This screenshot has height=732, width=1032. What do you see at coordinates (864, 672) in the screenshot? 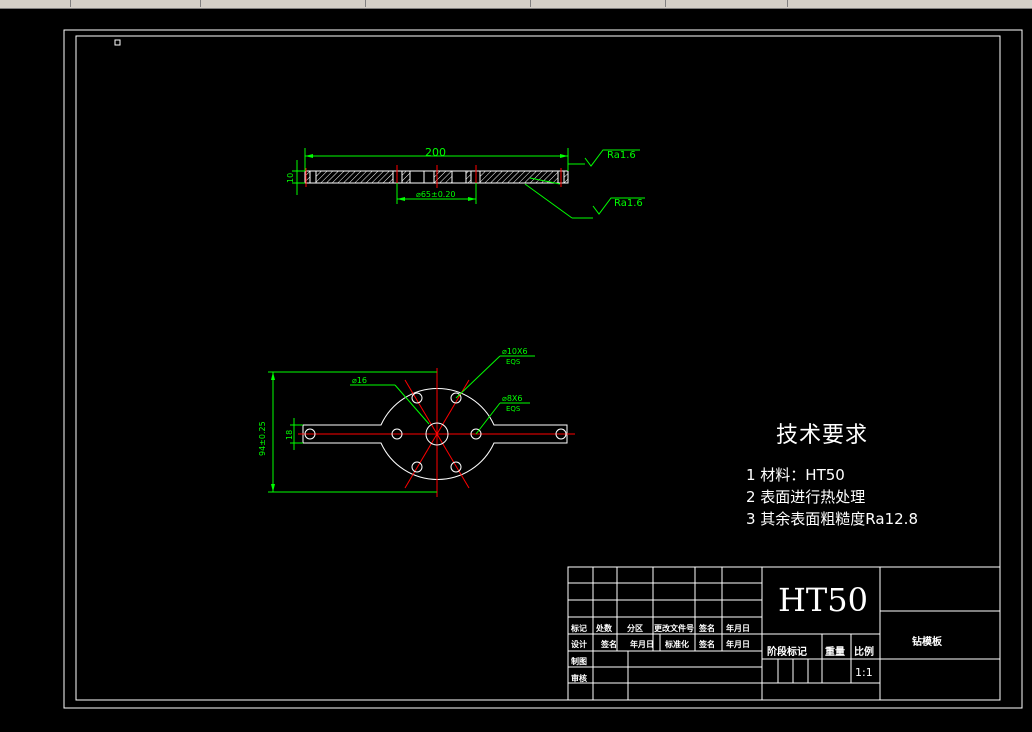
I see `tb-scale: 1:1` at bounding box center [864, 672].